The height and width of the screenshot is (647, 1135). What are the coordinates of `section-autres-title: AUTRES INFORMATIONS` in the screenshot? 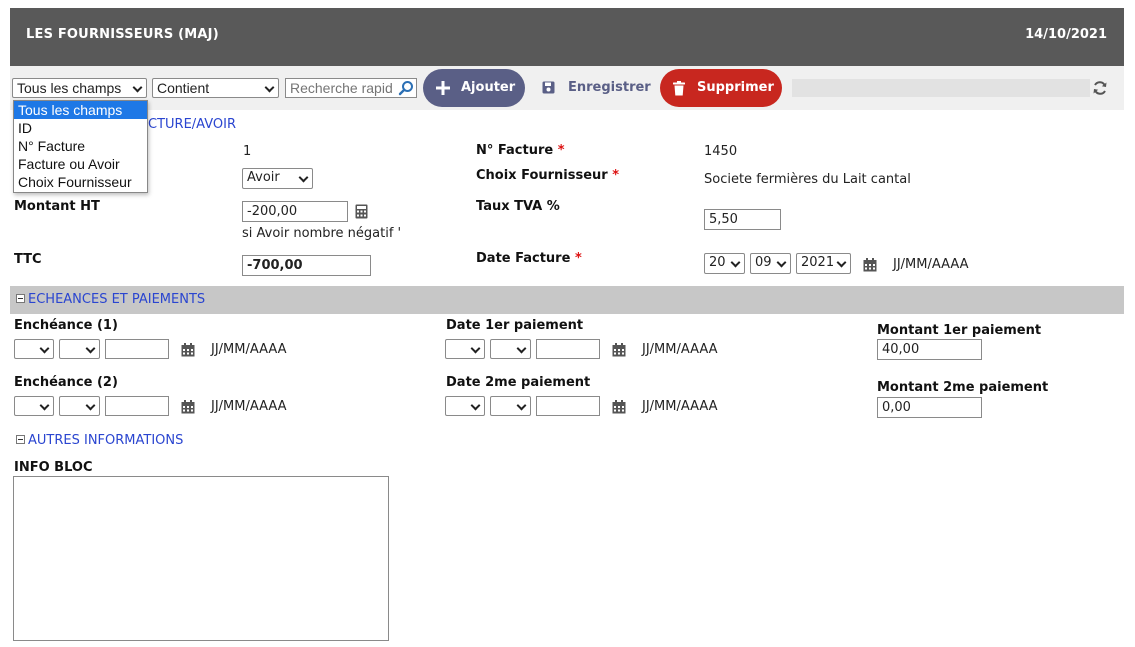 It's located at (106, 440).